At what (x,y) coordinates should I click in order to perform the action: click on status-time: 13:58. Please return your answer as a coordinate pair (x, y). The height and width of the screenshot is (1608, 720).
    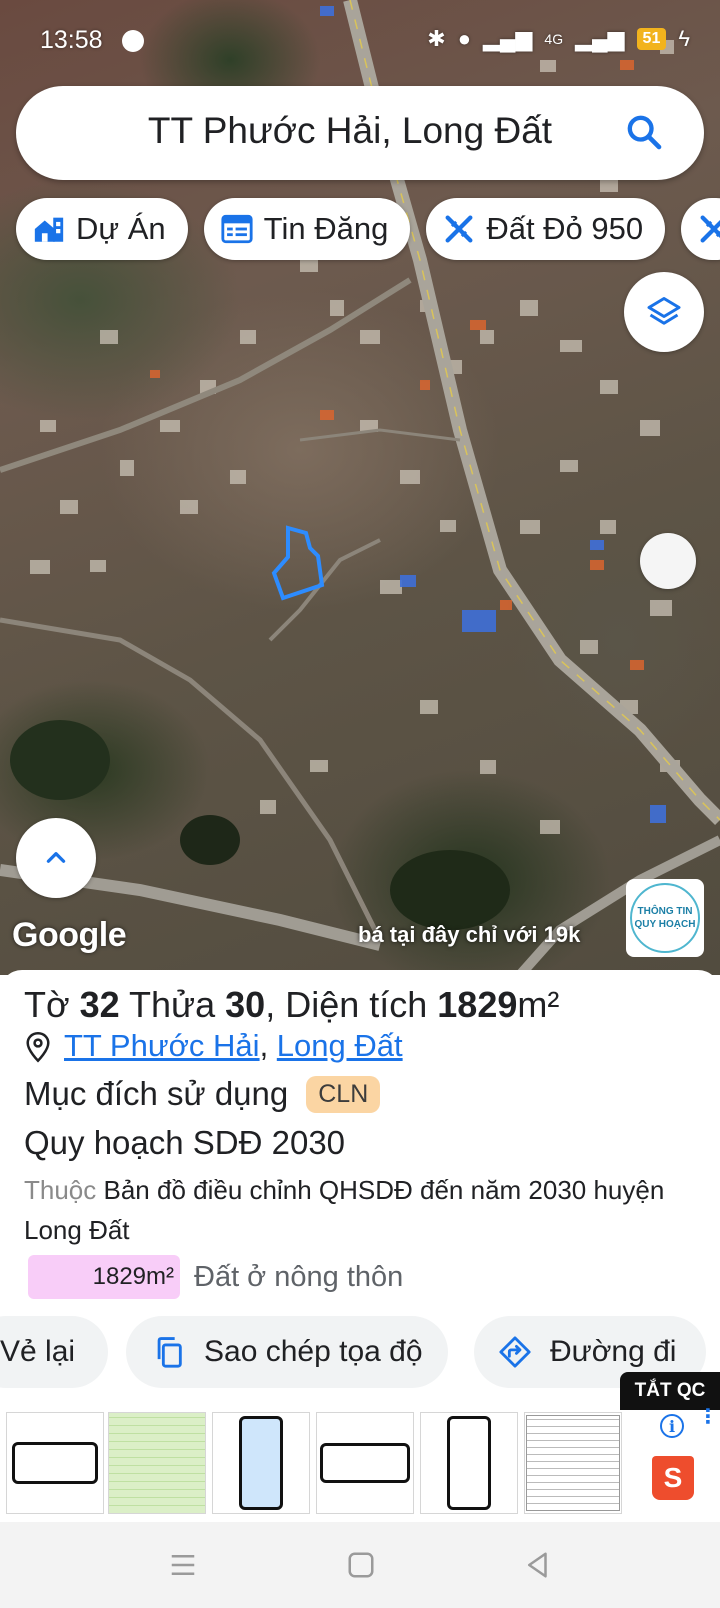
    Looking at the image, I should click on (71, 40).